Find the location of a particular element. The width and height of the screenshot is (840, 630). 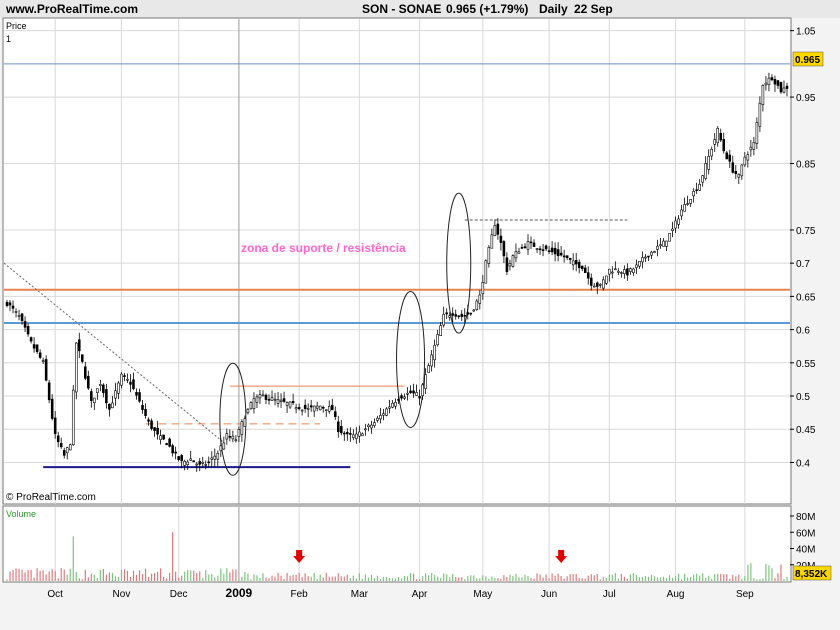

price-tick-label-6: 0.6 is located at coordinates (803, 331).